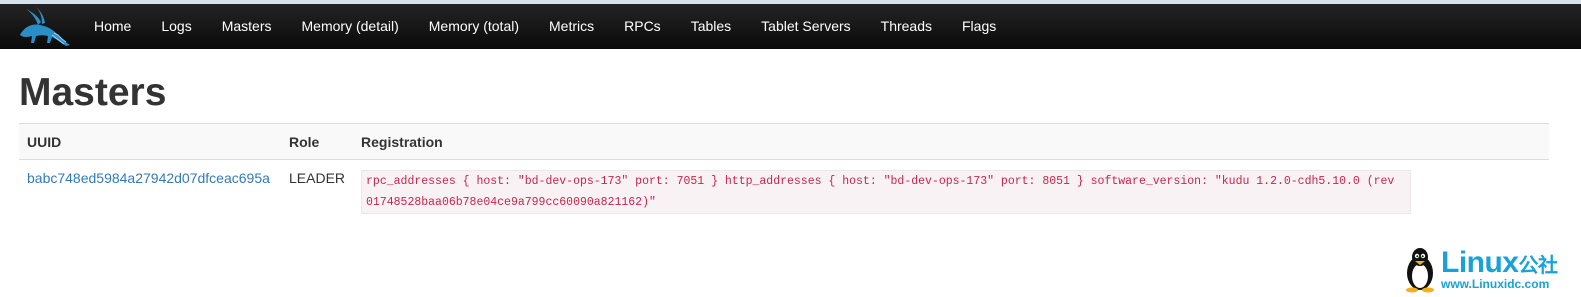  I want to click on nav-flags: Flags, so click(979, 26).